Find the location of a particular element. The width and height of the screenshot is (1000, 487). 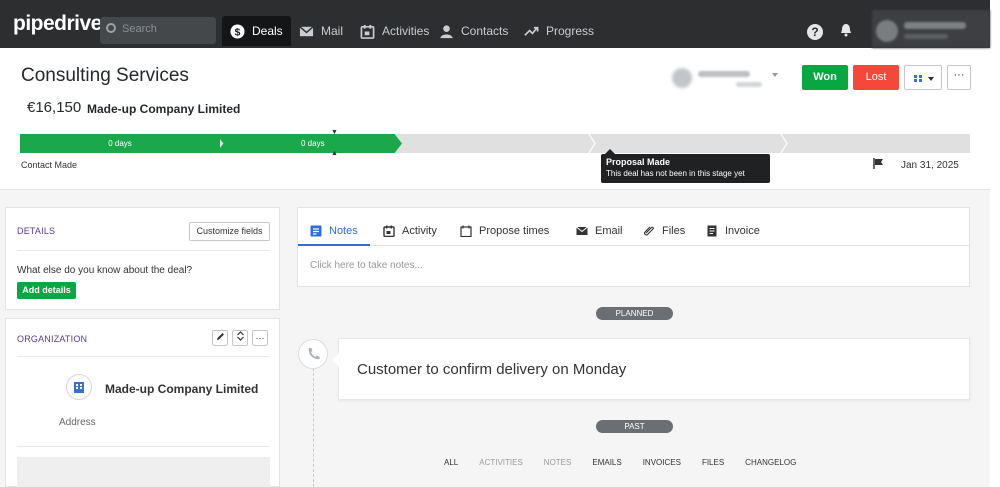

filter-files: FILES is located at coordinates (713, 462).